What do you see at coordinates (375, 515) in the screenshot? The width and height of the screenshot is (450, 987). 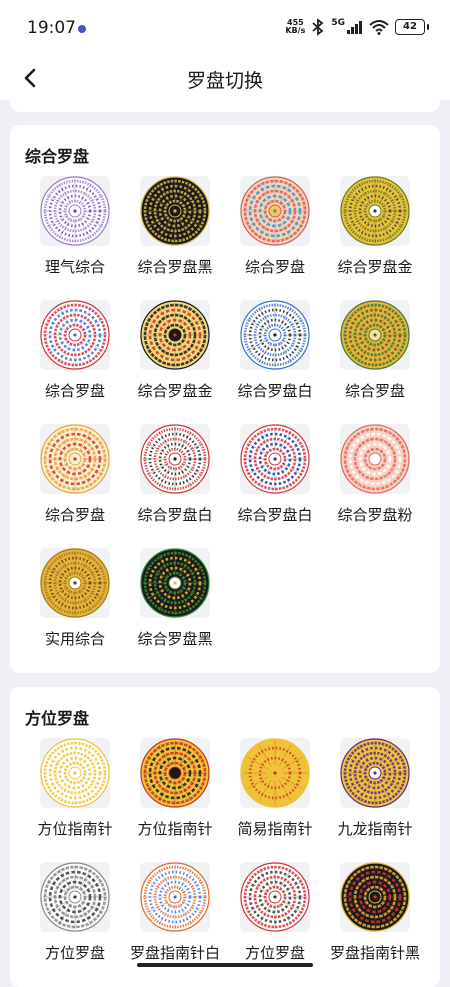 I see `compass-option-label: 综合罗盘粉` at bounding box center [375, 515].